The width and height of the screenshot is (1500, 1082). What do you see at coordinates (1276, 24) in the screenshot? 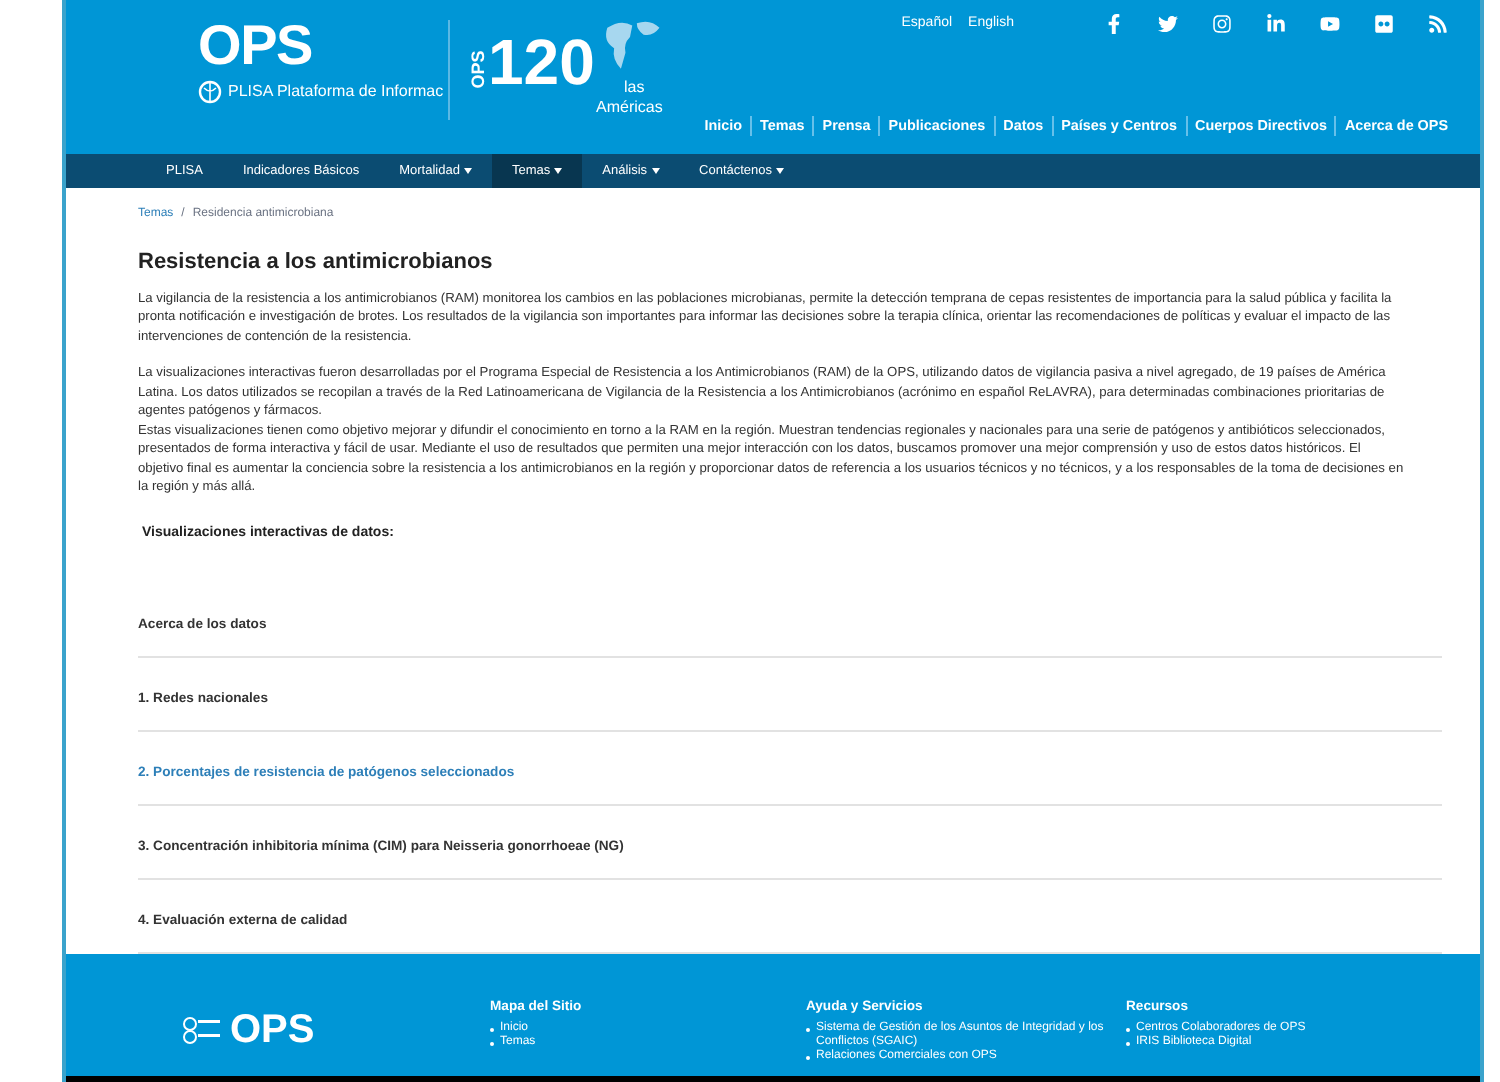
I see `linkedin-icon` at bounding box center [1276, 24].